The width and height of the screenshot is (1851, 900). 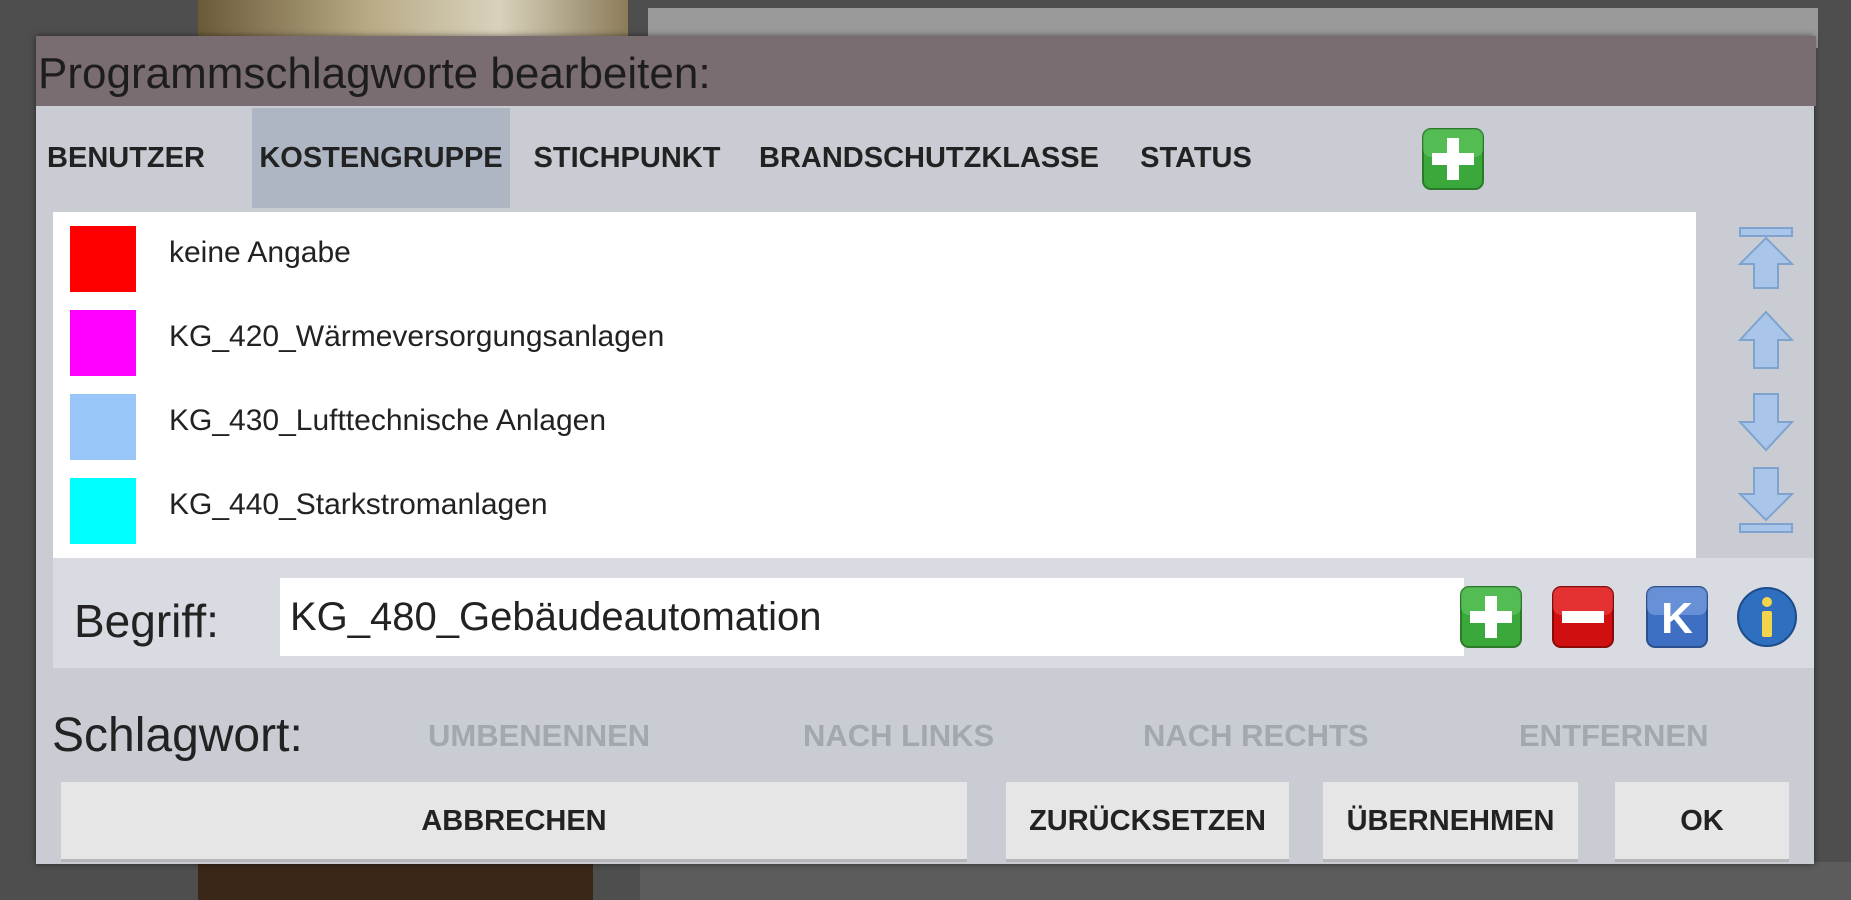 What do you see at coordinates (1491, 617) in the screenshot?
I see `add-term-plus-icon` at bounding box center [1491, 617].